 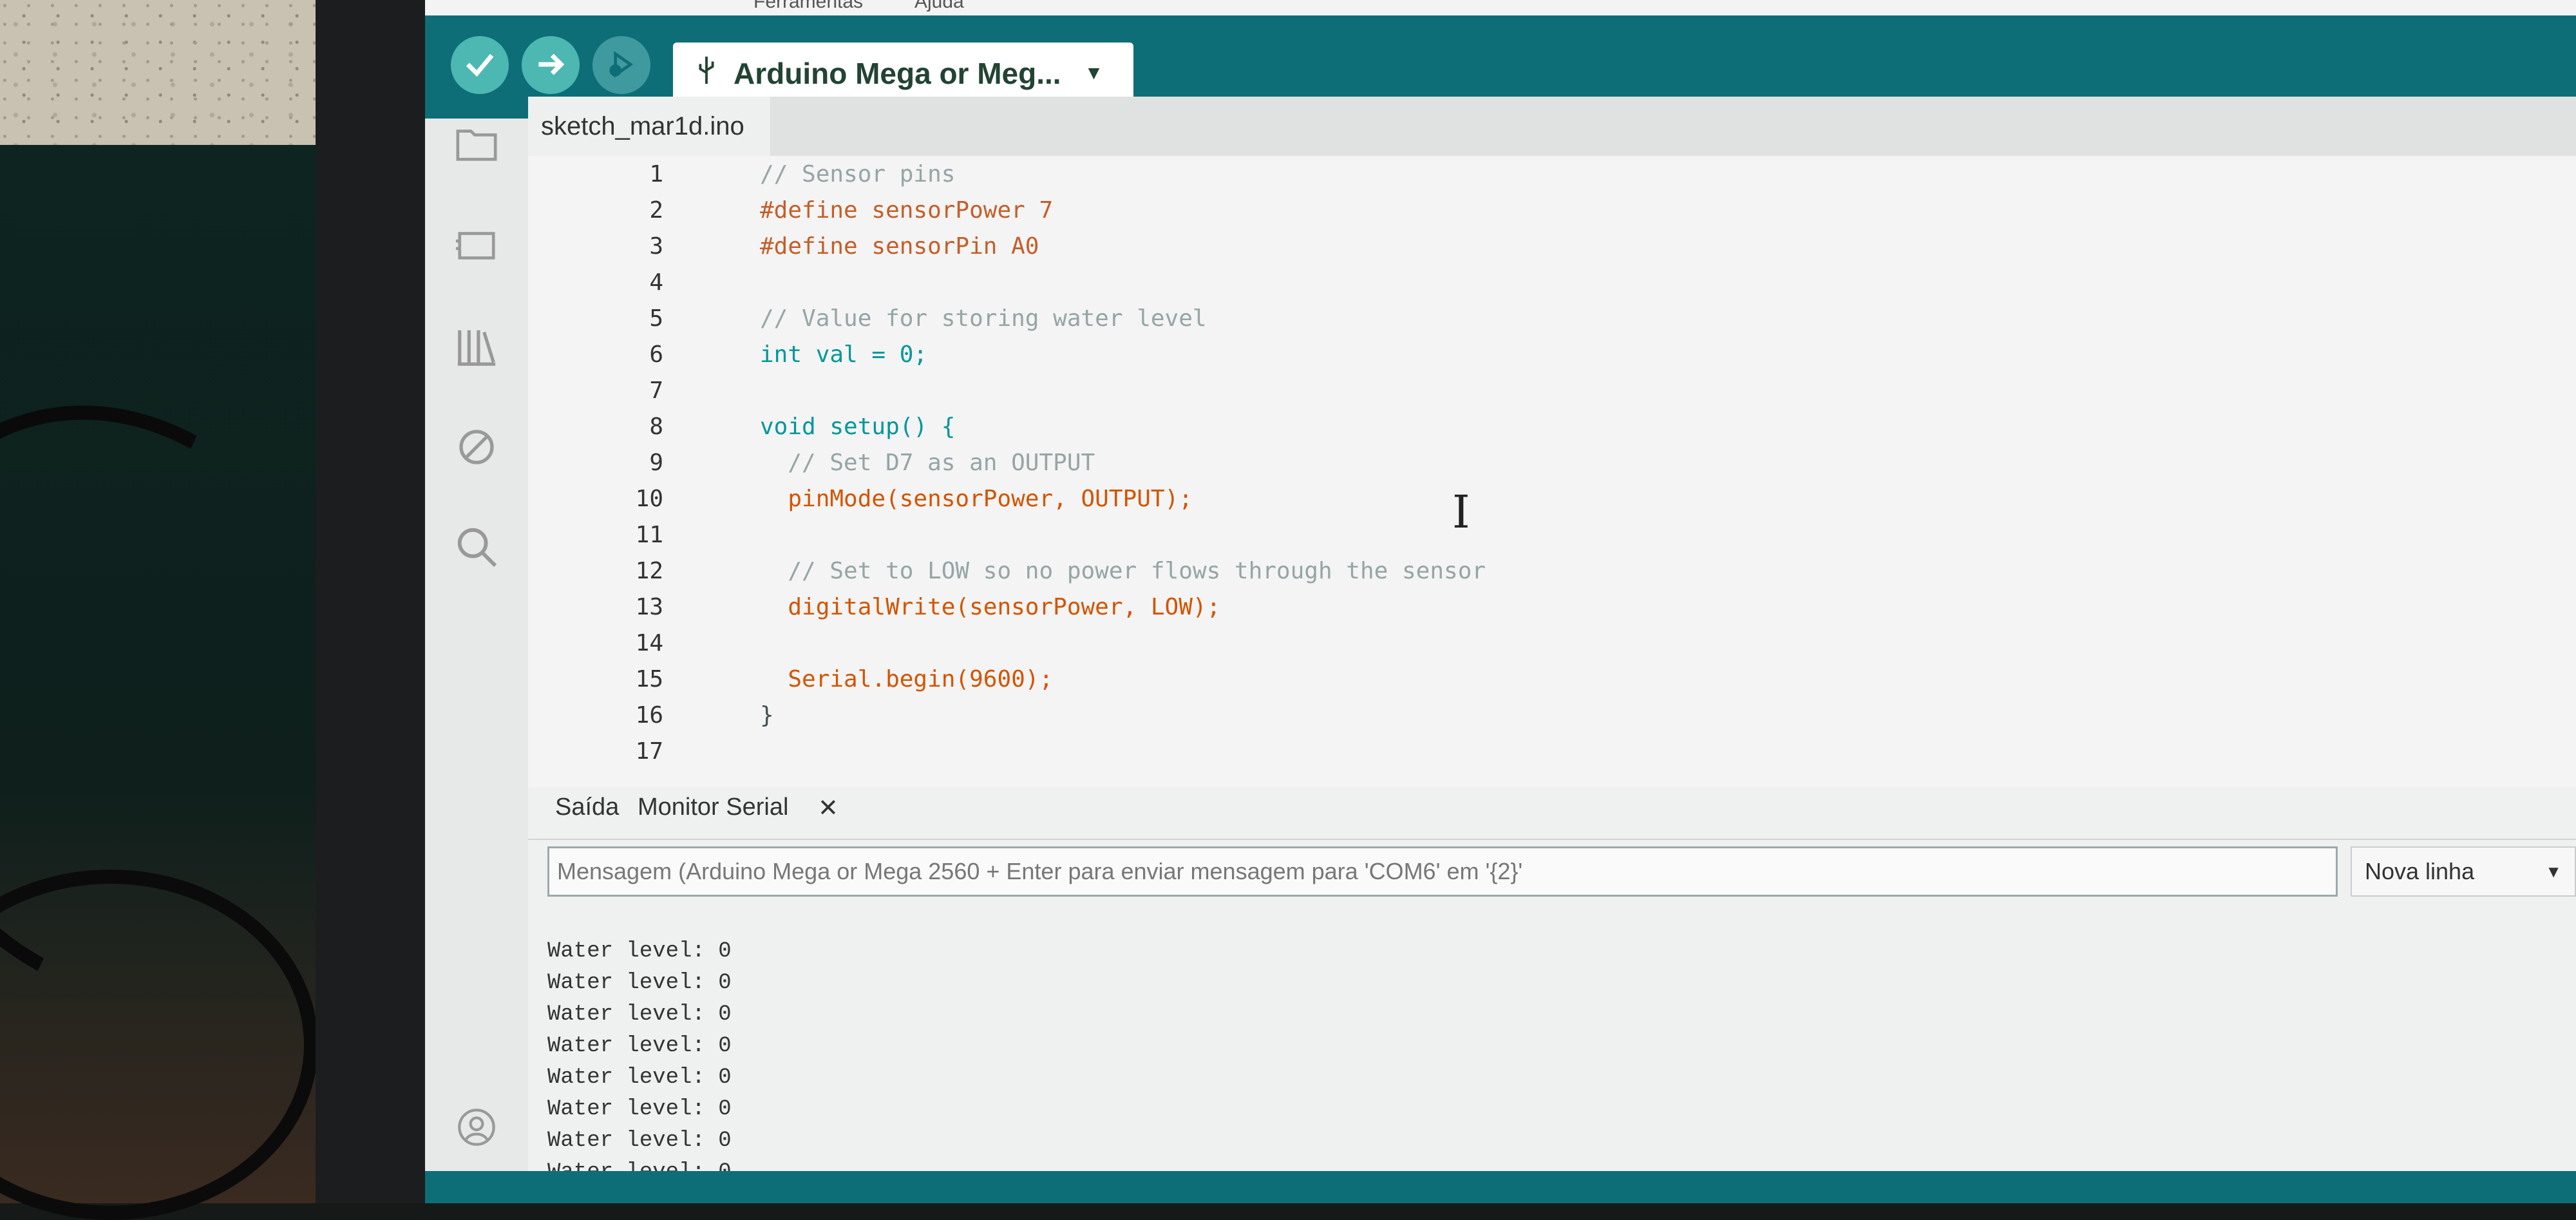 What do you see at coordinates (477, 144) in the screenshot?
I see `folder-icon` at bounding box center [477, 144].